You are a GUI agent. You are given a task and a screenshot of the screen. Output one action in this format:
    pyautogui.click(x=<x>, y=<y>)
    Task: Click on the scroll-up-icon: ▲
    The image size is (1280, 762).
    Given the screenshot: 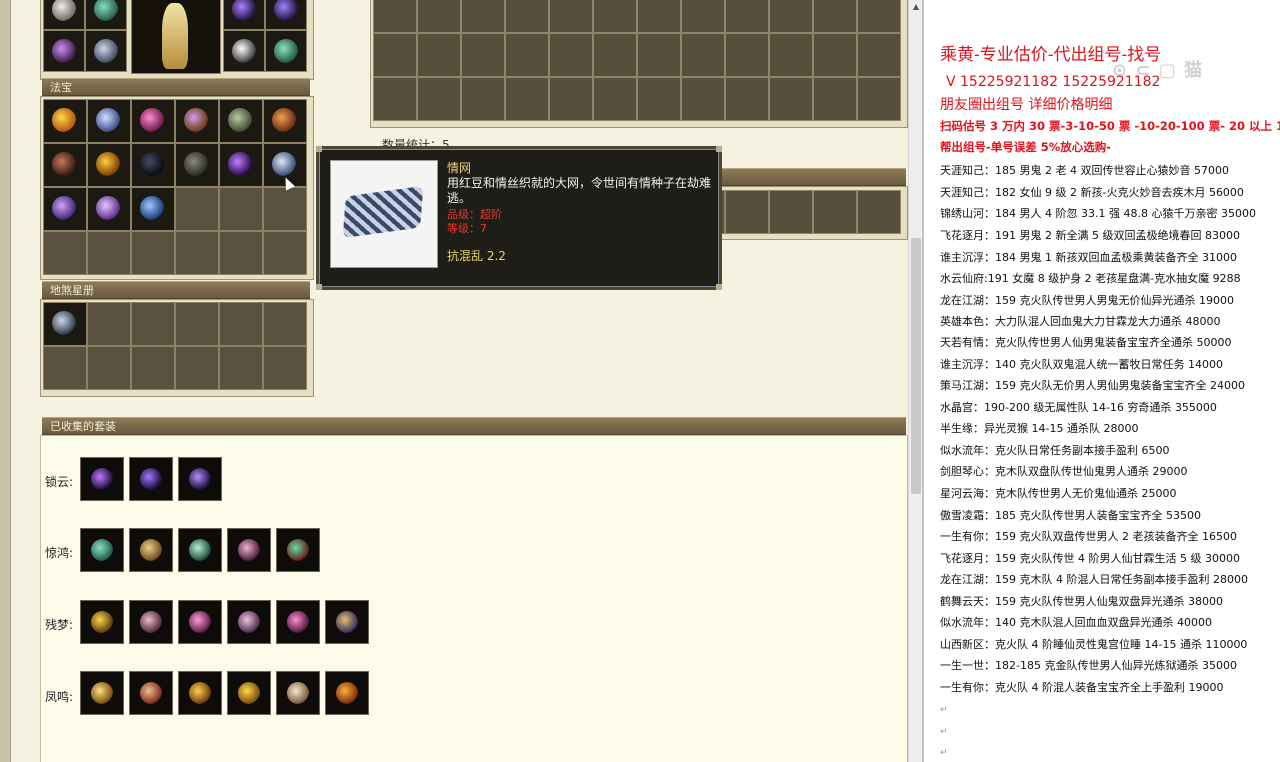 What is the action you would take?
    pyautogui.click(x=915, y=7)
    